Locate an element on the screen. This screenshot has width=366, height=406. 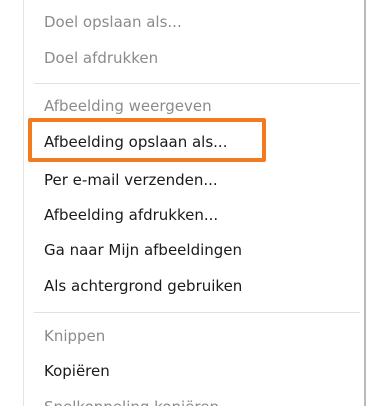
menu-item-go-to-my-pictures: Ga naar Mijn afbeeldingen is located at coordinates (143, 250).